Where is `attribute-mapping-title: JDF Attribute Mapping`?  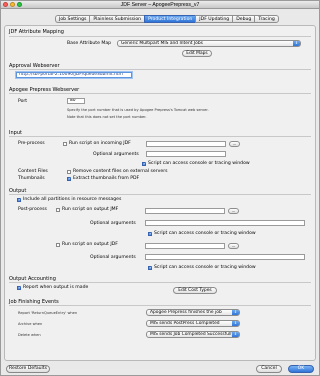
attribute-mapping-title: JDF Attribute Mapping is located at coordinates (36, 32).